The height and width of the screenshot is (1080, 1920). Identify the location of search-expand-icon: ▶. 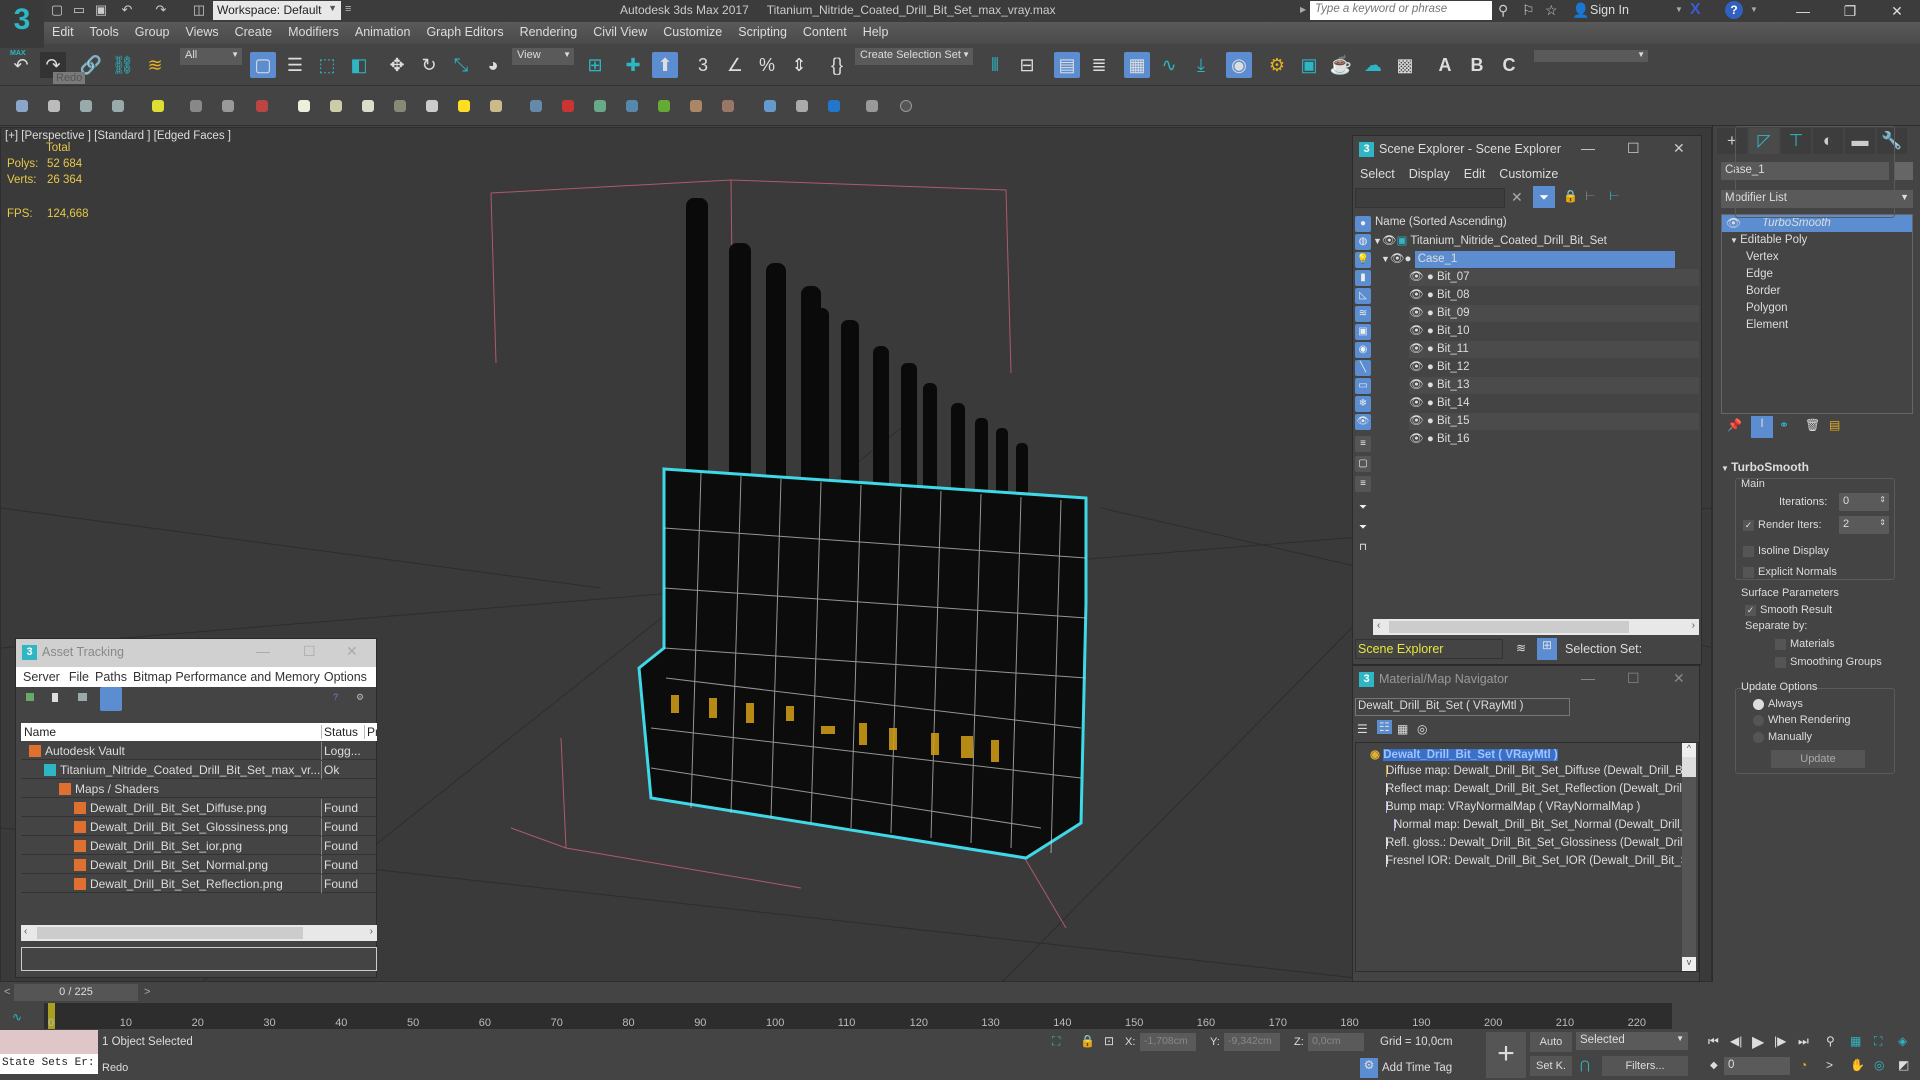
(1303, 9).